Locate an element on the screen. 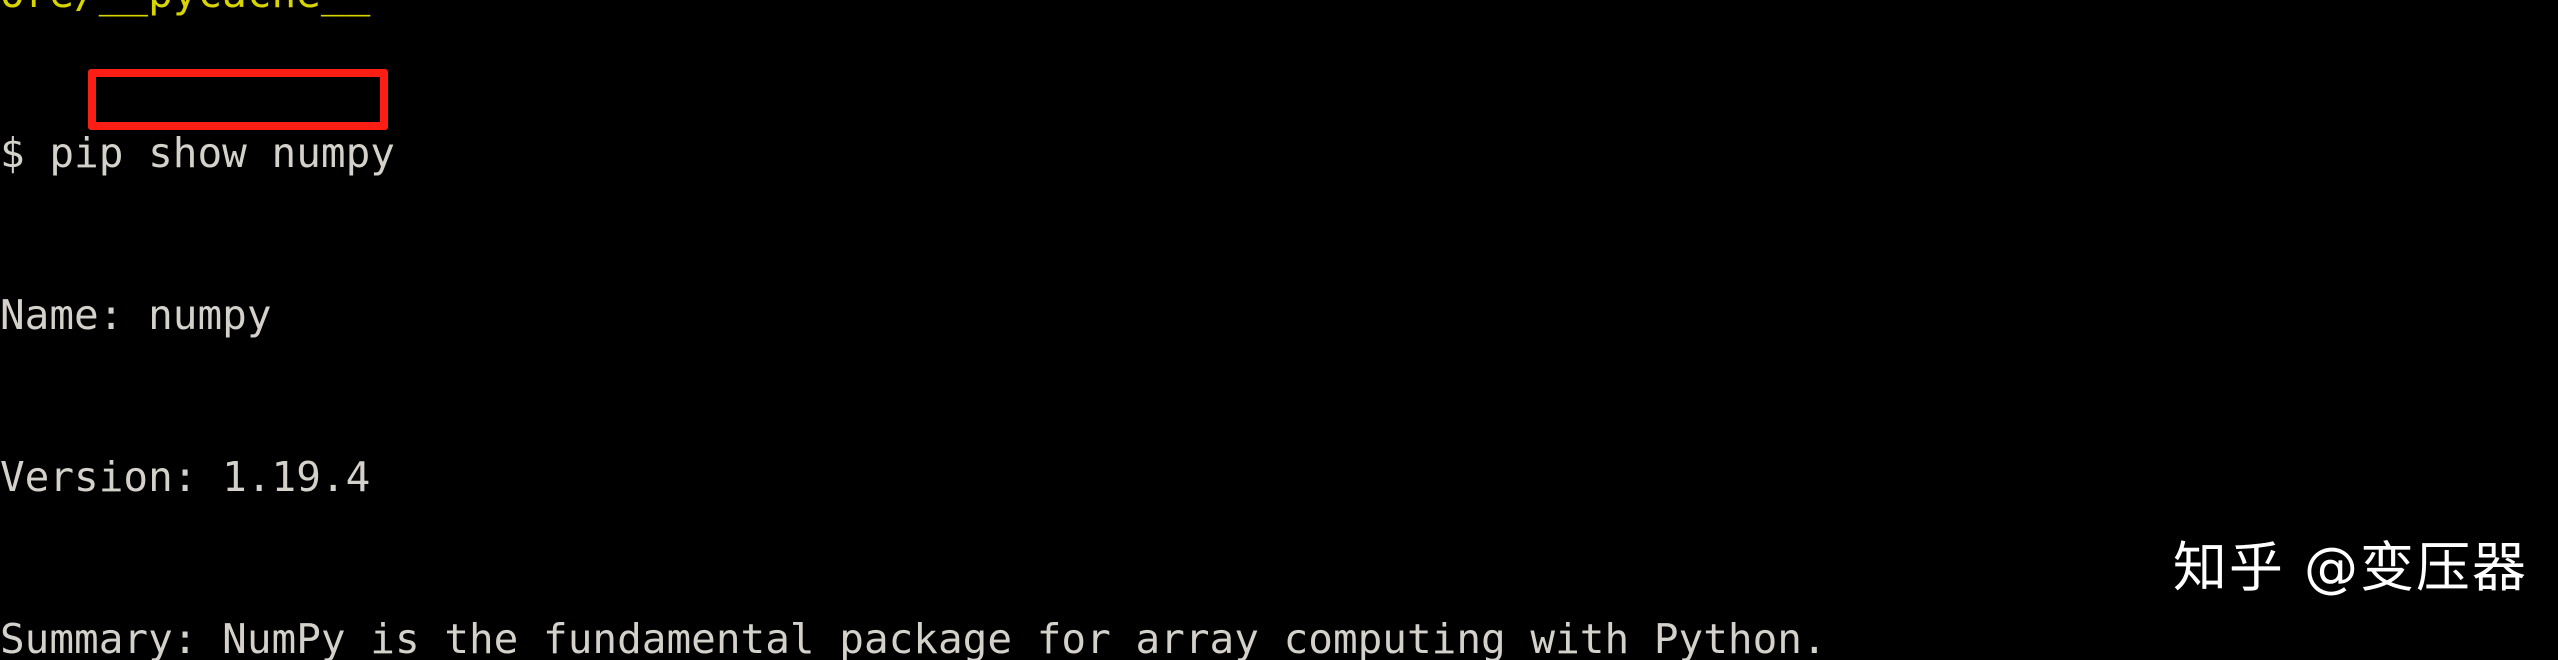 The width and height of the screenshot is (2558, 660). terminal-line-version: Version: 1.19.4 is located at coordinates (185, 477).